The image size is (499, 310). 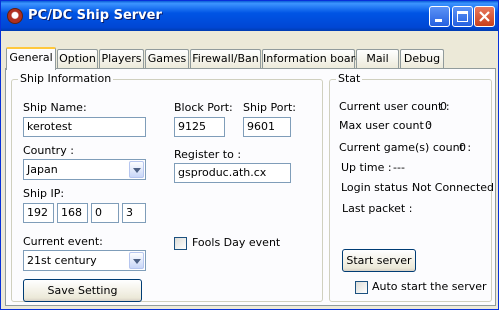 What do you see at coordinates (84, 127) in the screenshot?
I see `ship-name-field: kerotest` at bounding box center [84, 127].